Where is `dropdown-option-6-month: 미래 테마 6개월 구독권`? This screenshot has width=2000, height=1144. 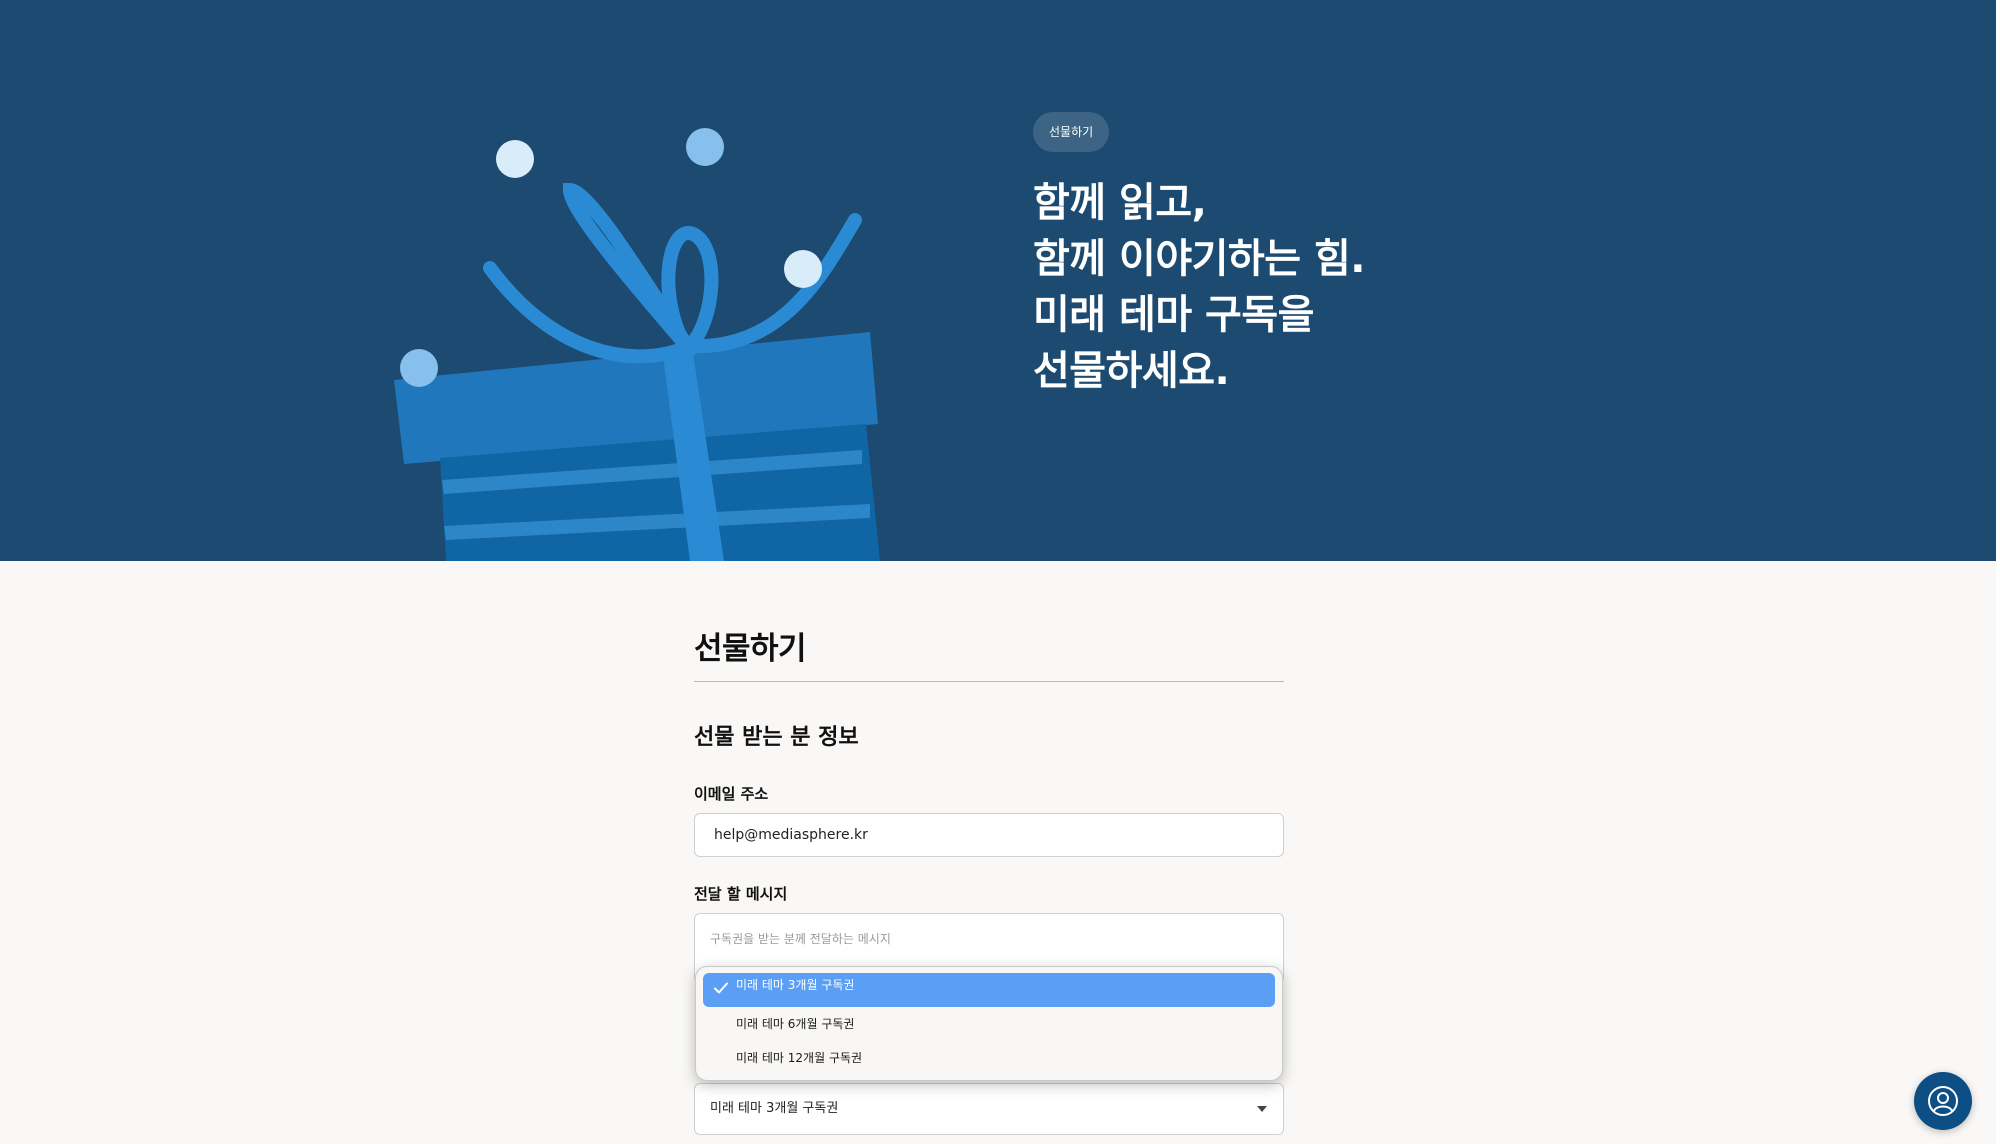 dropdown-option-6-month: 미래 테마 6개월 구독권 is located at coordinates (989, 1024).